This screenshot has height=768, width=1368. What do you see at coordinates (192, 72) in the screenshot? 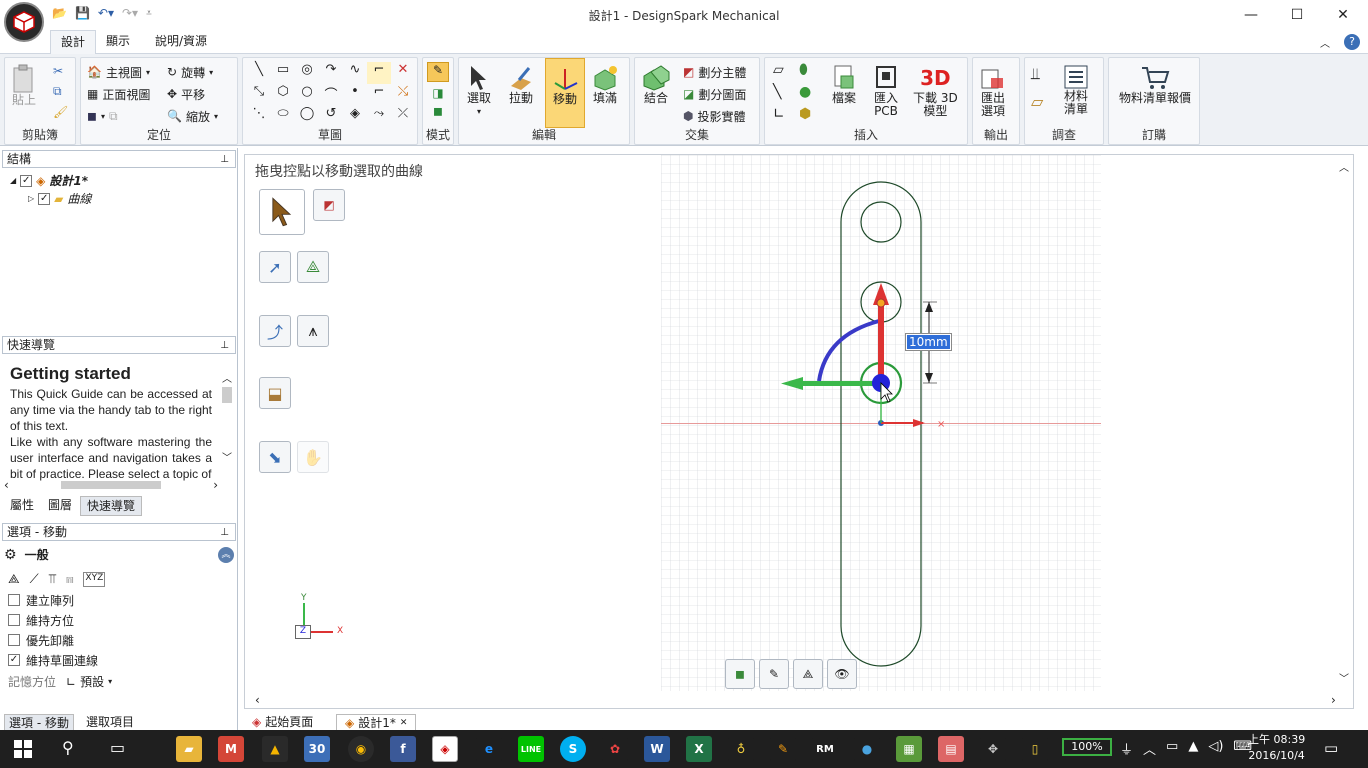
I see `rotate-button: ↻ 旋轉 ▾` at bounding box center [192, 72].